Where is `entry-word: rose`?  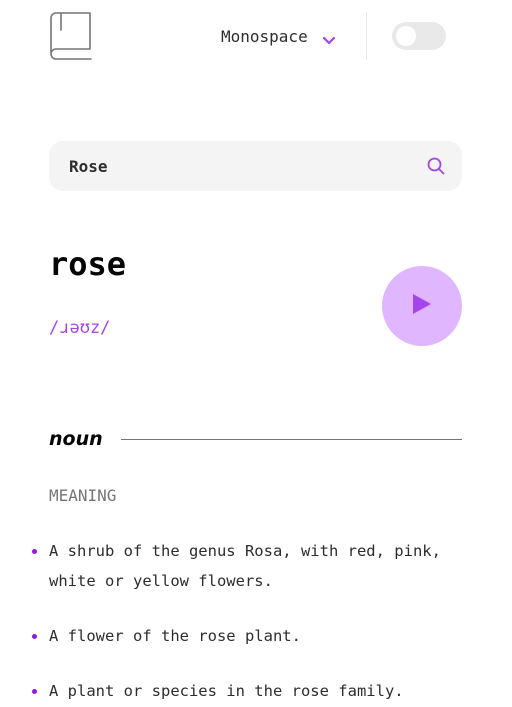
entry-word: rose is located at coordinates (88, 264).